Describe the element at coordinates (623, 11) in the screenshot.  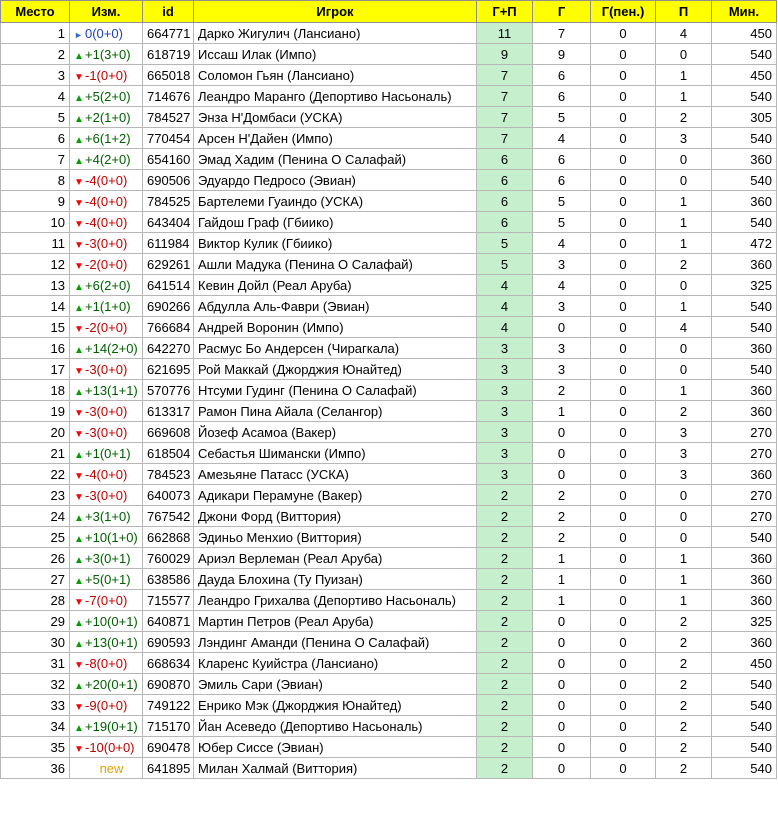
I see `header-pen: Г(пен.)` at that location.